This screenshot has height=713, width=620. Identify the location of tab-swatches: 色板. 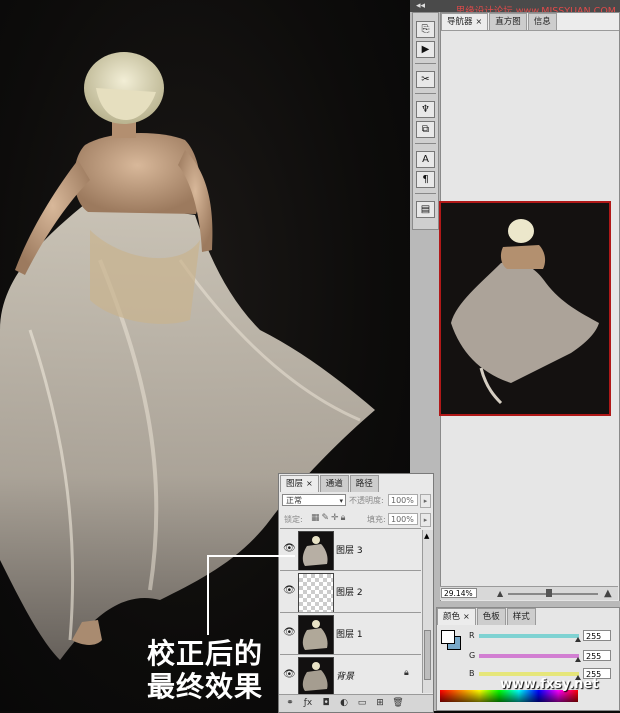
(491, 616).